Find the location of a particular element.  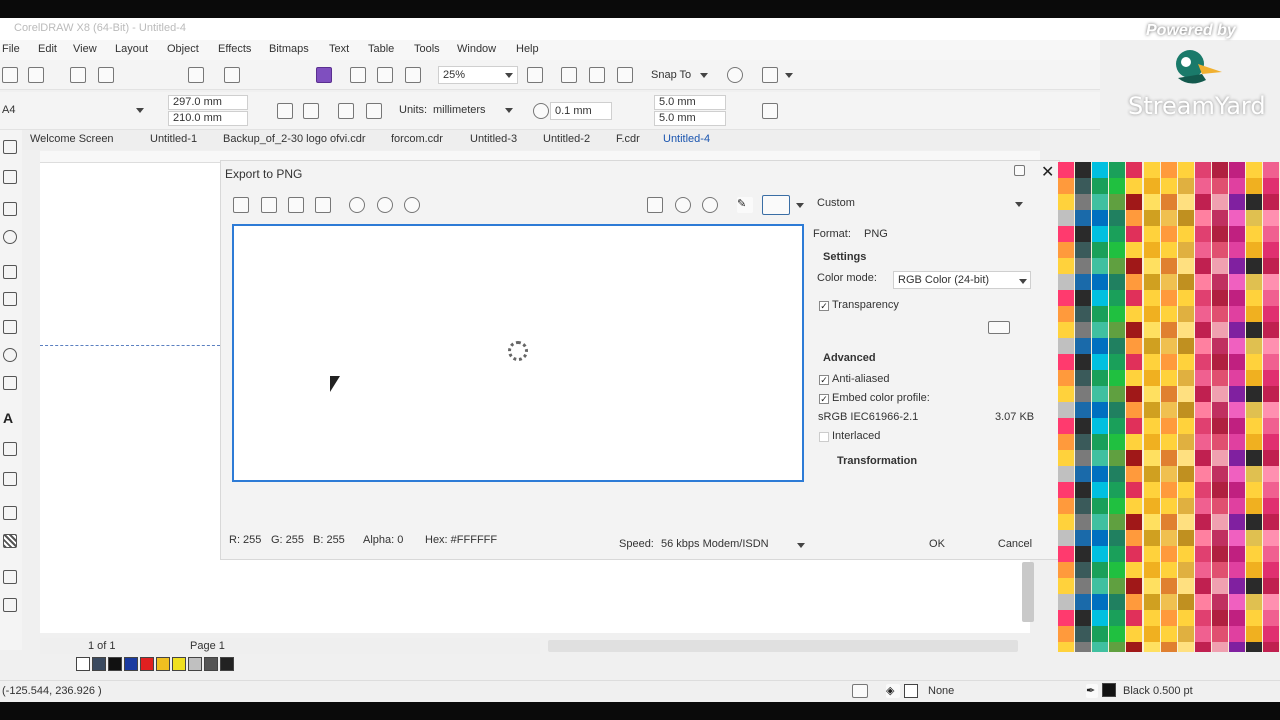

interactive-fill-icon is located at coordinates (10, 605).